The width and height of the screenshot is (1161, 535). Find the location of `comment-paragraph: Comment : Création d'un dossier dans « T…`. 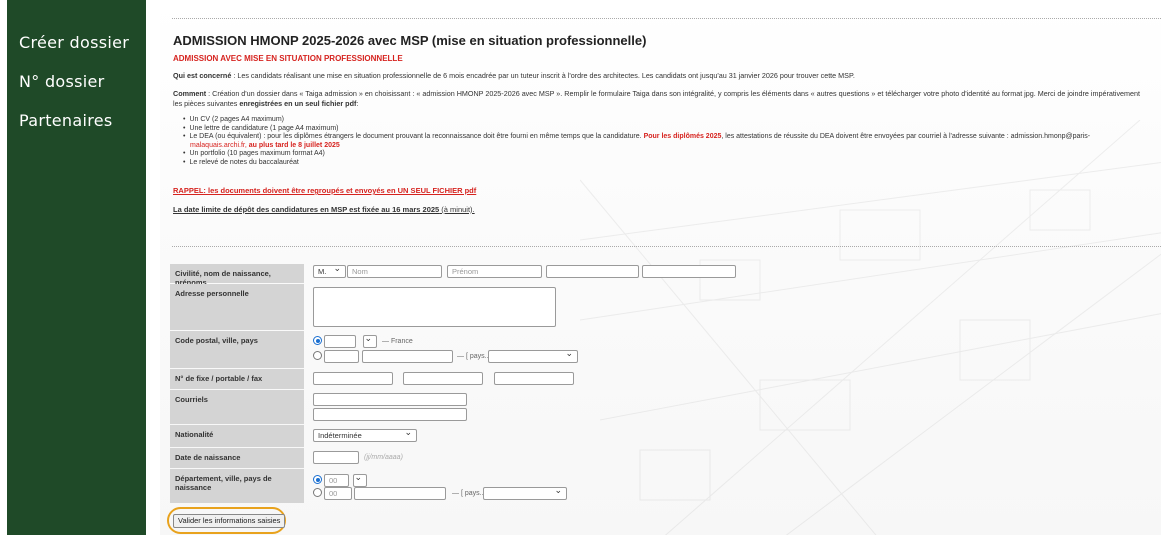

comment-paragraph: Comment : Création d'un dossier dans « T… is located at coordinates (656, 94).